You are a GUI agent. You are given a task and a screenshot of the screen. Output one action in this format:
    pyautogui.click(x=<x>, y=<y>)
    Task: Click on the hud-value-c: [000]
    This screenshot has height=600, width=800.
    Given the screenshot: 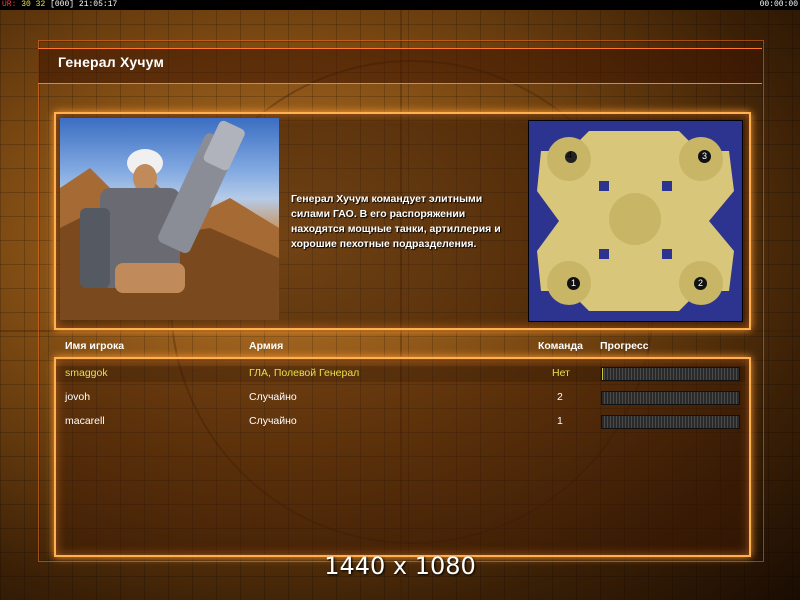 What is the action you would take?
    pyautogui.click(x=62, y=4)
    